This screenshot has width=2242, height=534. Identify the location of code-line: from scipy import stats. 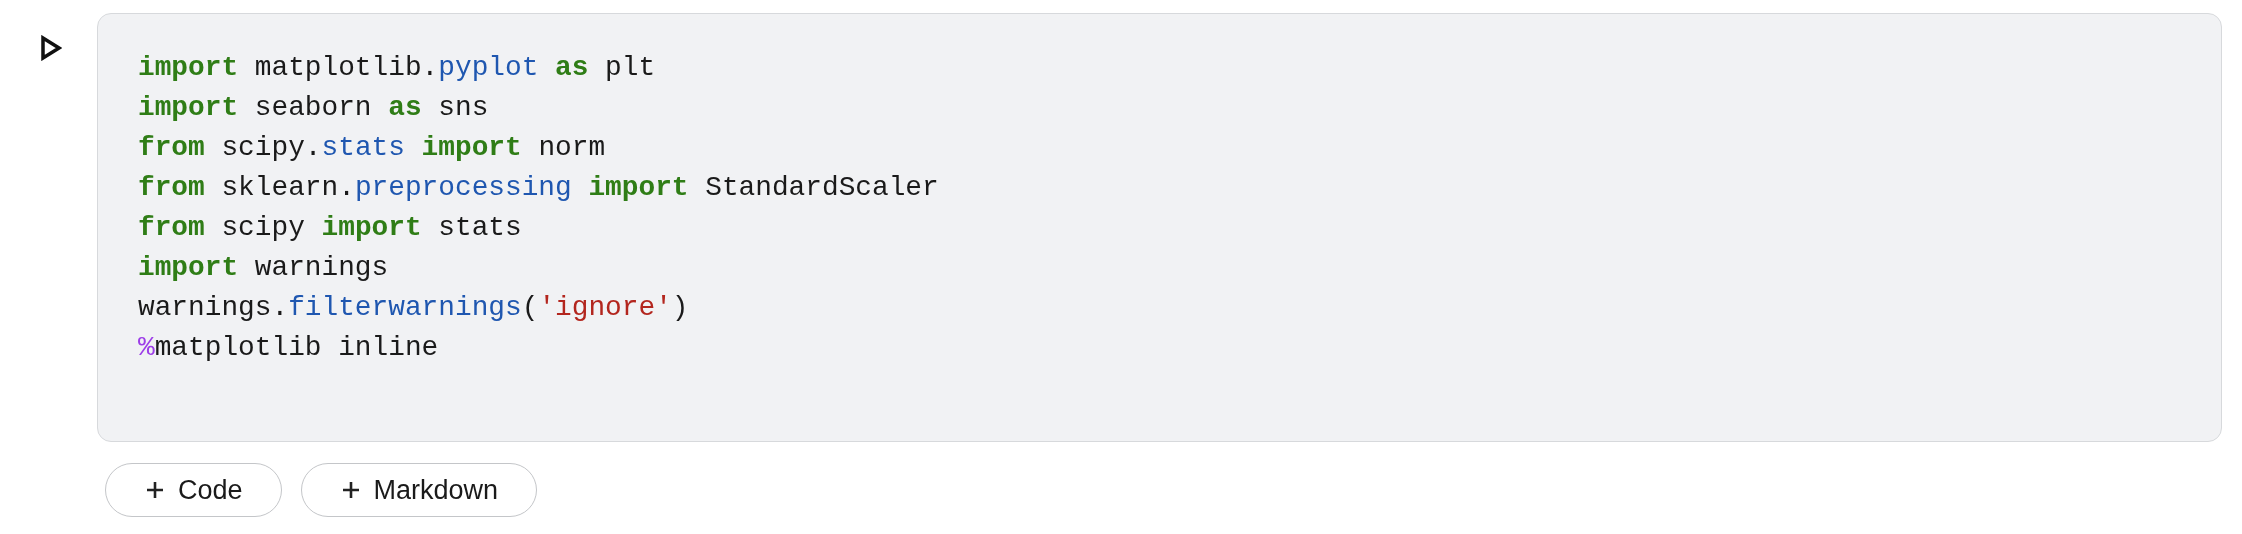
(330, 228).